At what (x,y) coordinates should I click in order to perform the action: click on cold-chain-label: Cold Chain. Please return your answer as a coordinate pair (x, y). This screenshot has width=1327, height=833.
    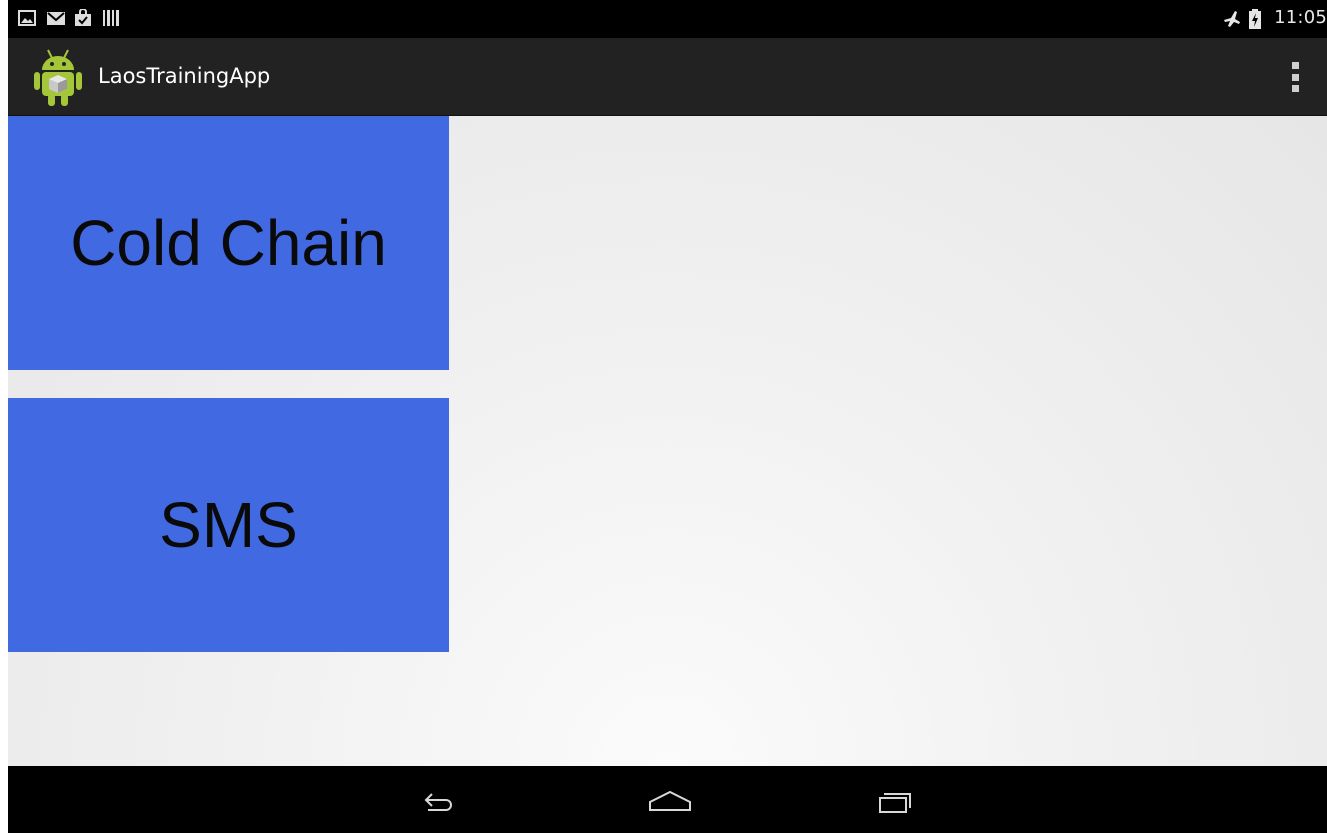
    Looking at the image, I should click on (228, 243).